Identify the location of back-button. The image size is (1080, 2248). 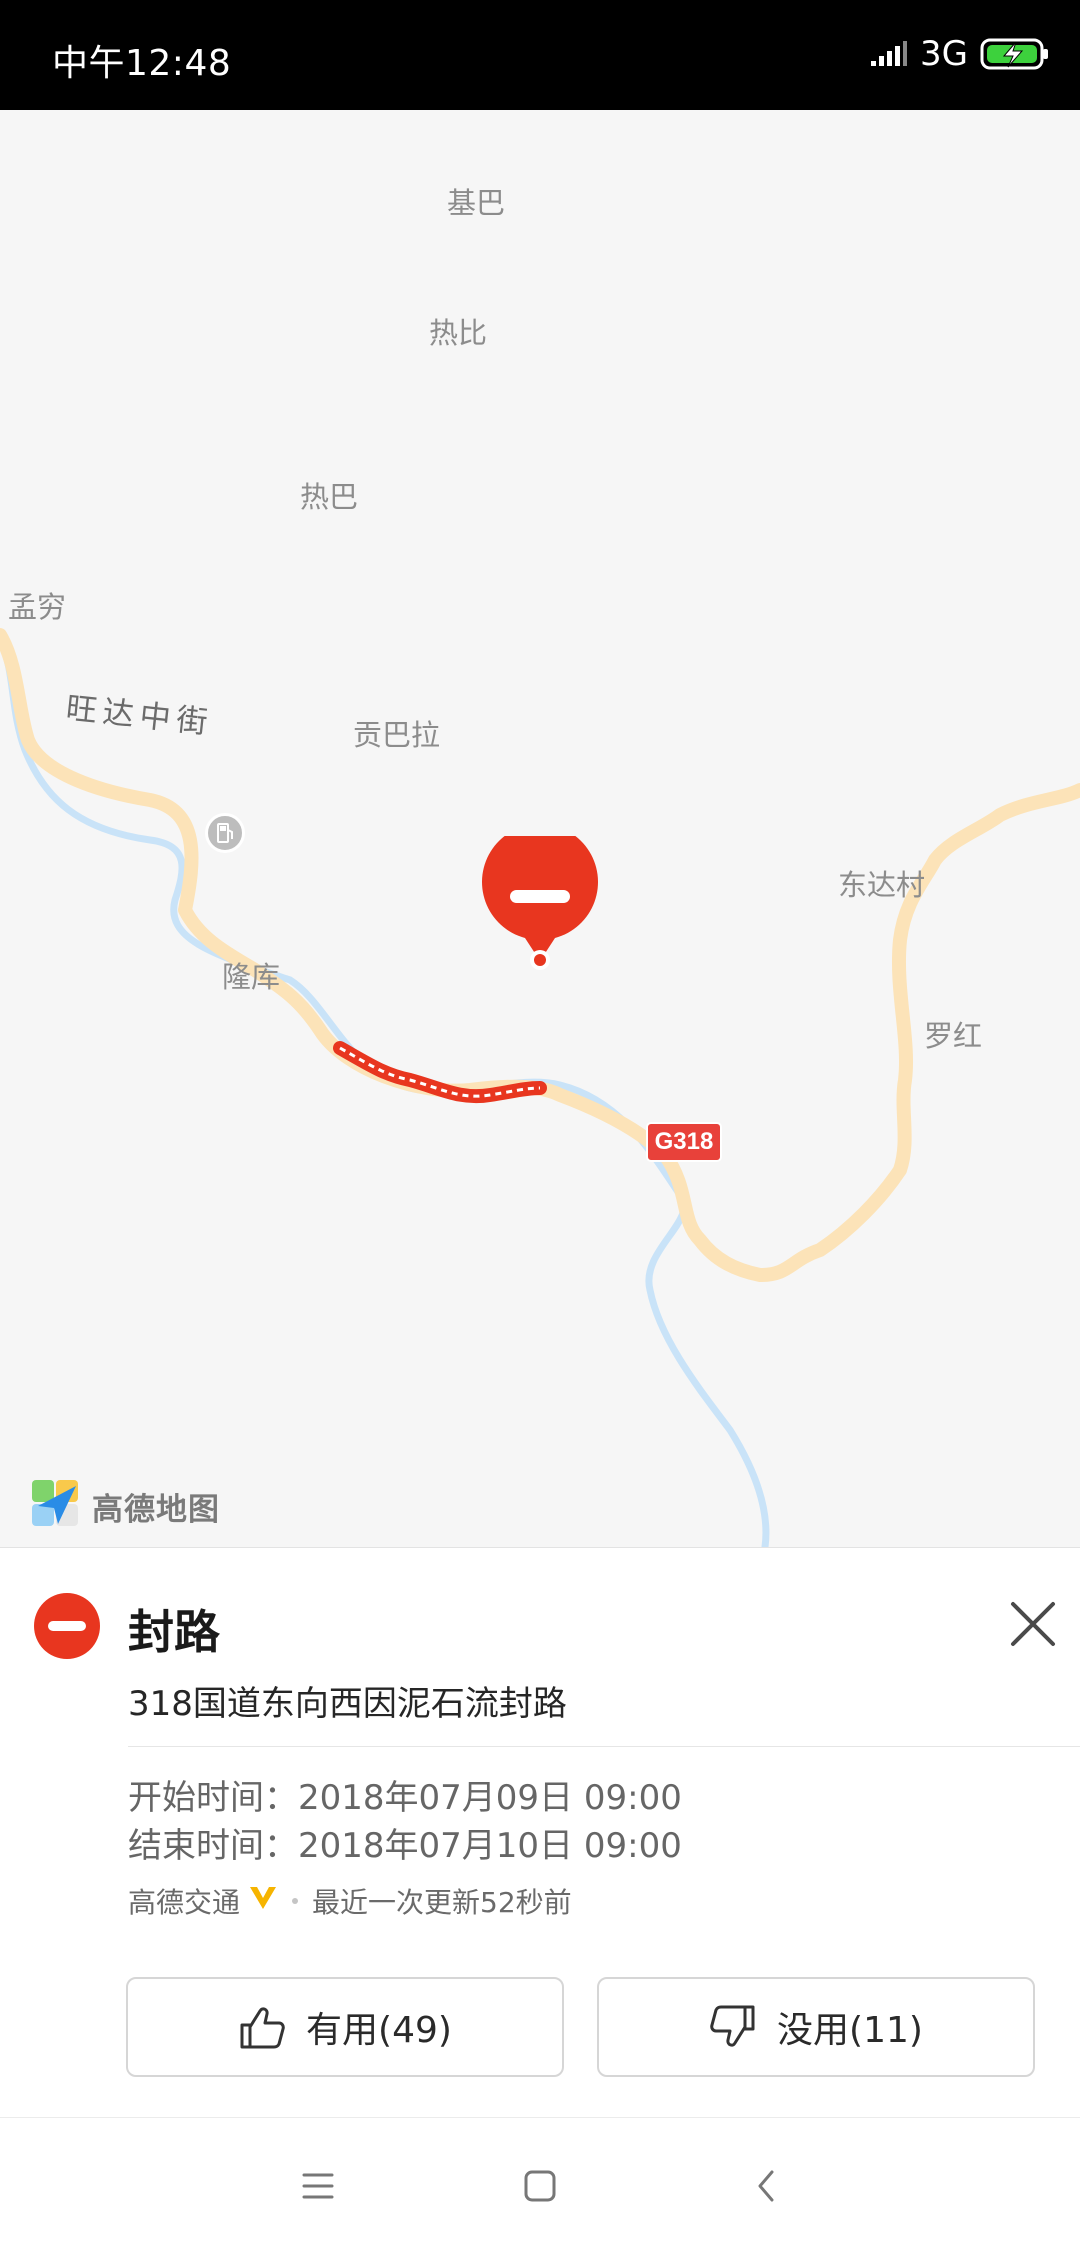
(766, 2186).